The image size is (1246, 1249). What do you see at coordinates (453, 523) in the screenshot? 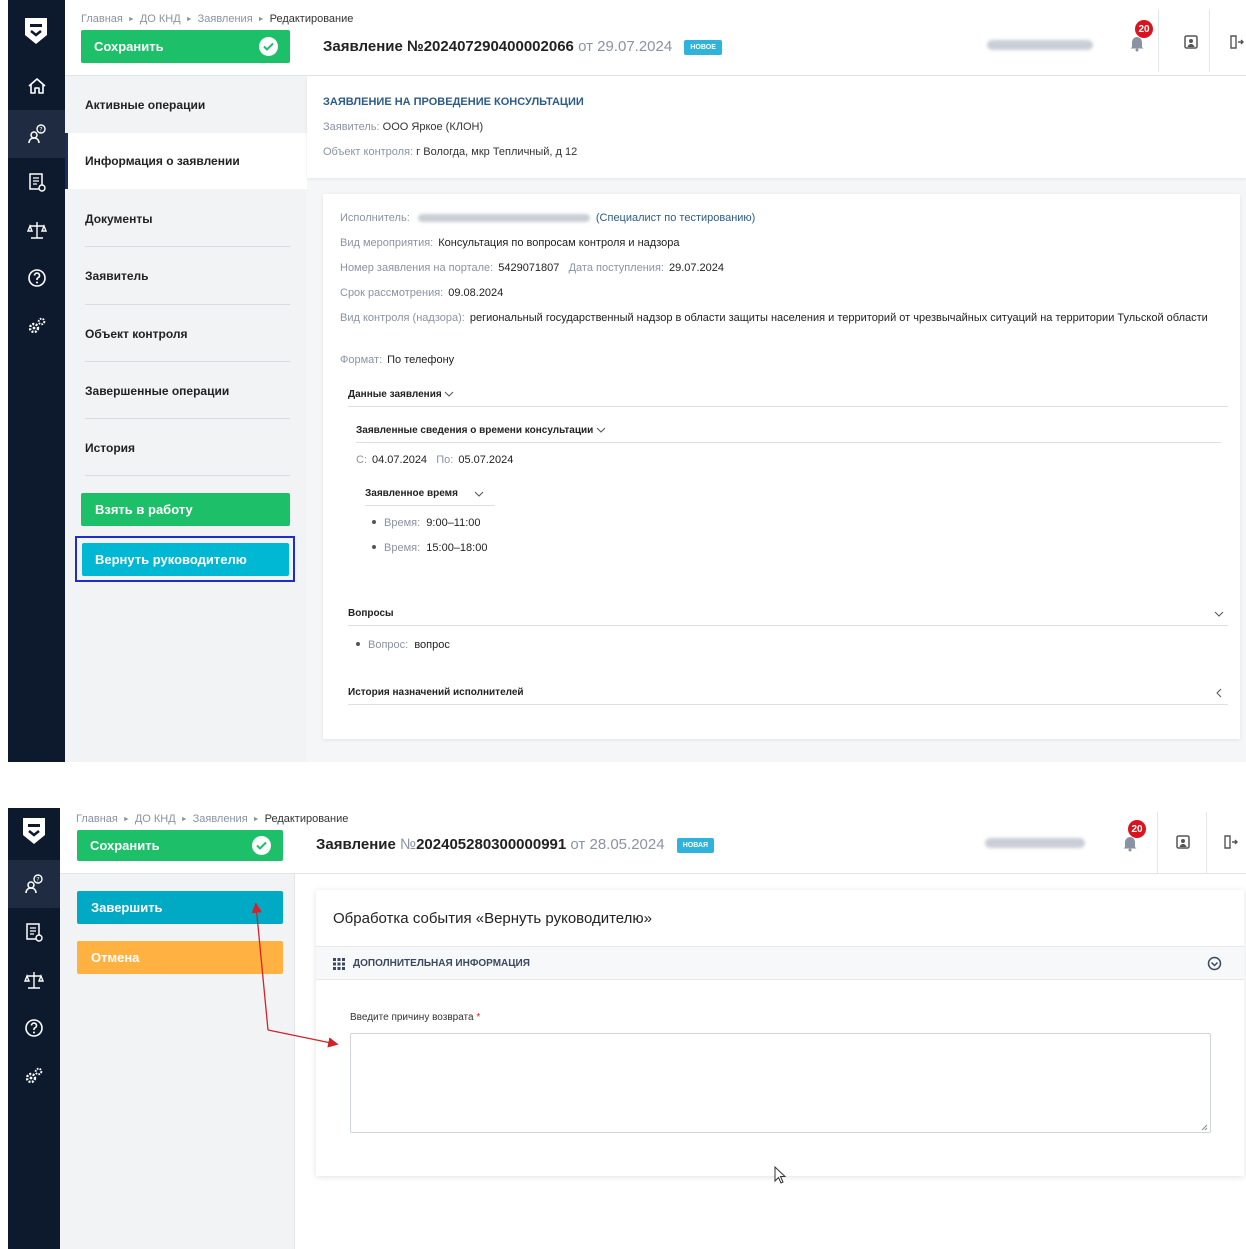
I see `time-value: 9:00–11:00` at bounding box center [453, 523].